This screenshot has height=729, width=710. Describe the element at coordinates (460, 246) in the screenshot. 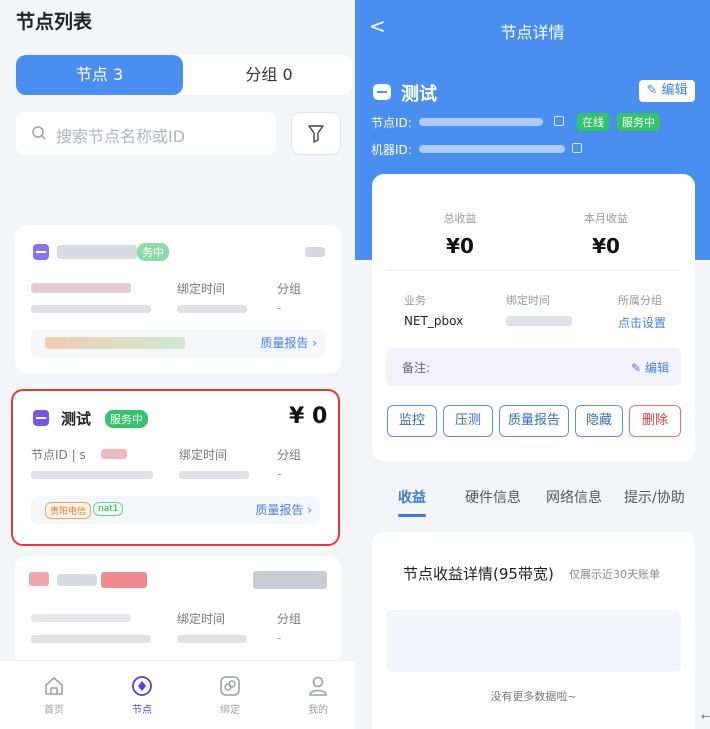

I see `total-income-value: ¥0` at that location.